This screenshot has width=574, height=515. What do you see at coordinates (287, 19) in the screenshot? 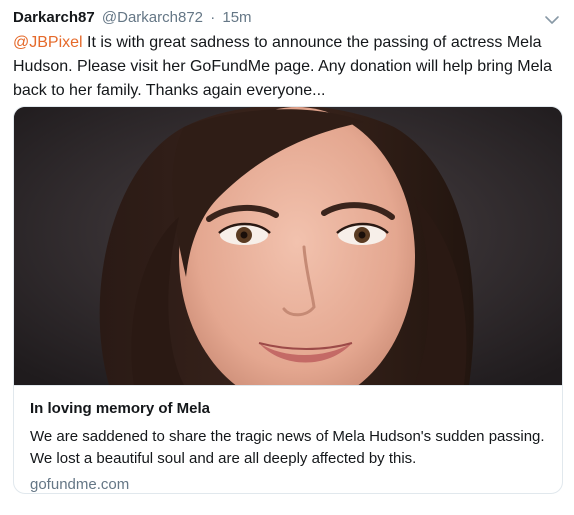
I see `tweet-header: Darkarch87 @Darkarch872 · 15m` at bounding box center [287, 19].